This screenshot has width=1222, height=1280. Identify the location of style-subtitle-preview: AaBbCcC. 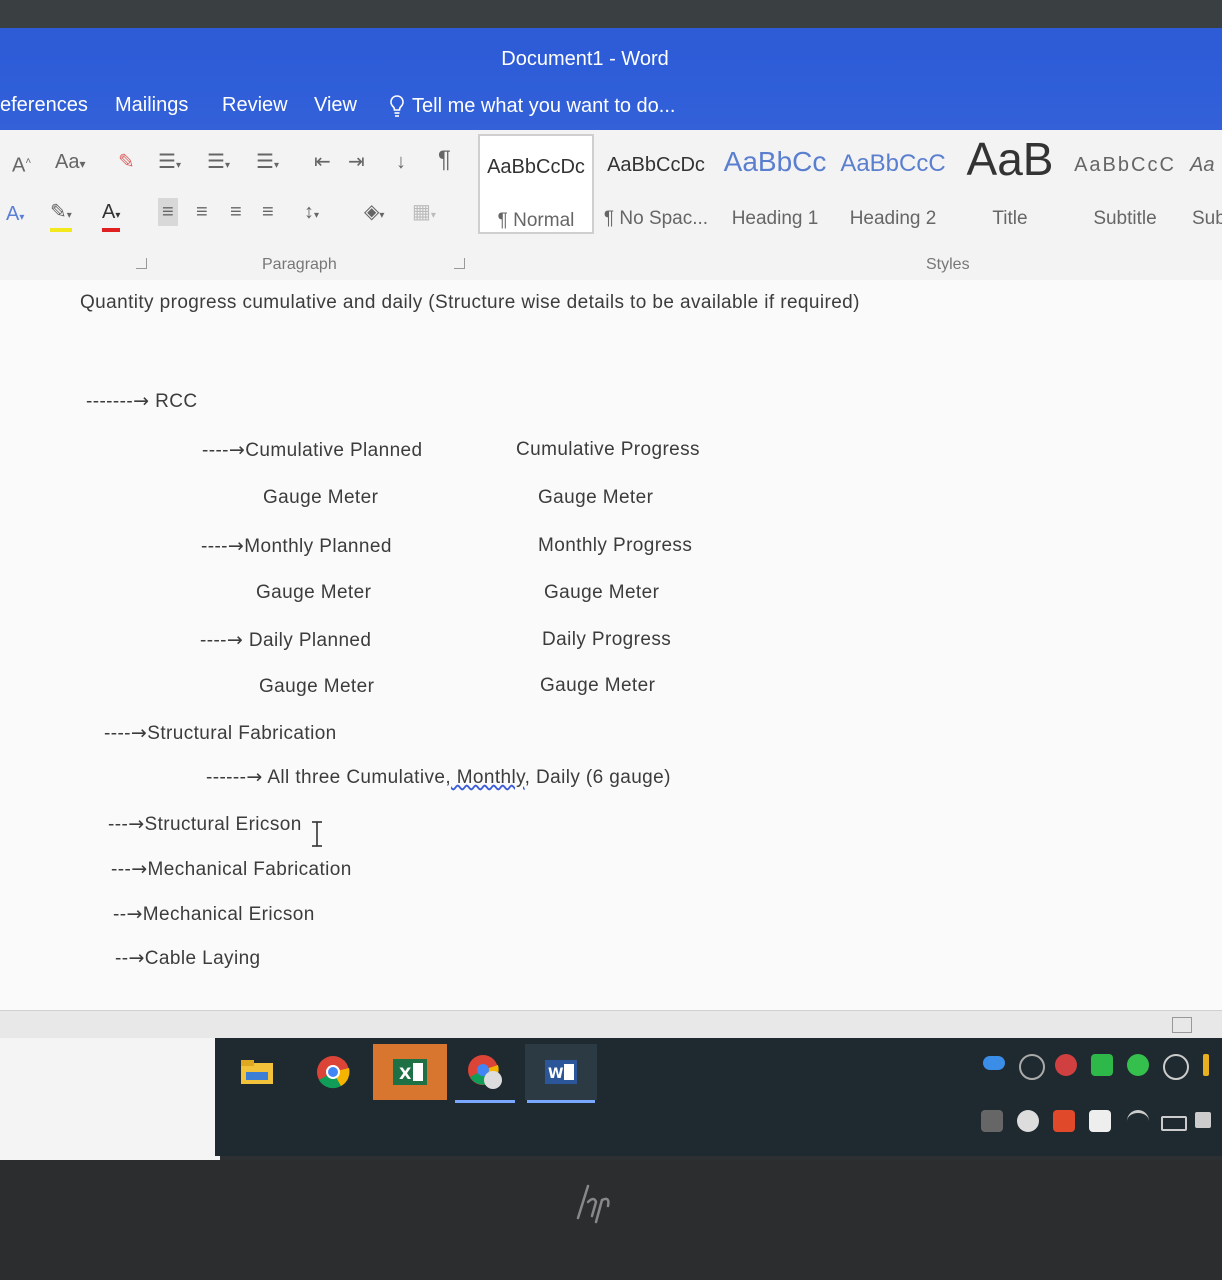
(1125, 165).